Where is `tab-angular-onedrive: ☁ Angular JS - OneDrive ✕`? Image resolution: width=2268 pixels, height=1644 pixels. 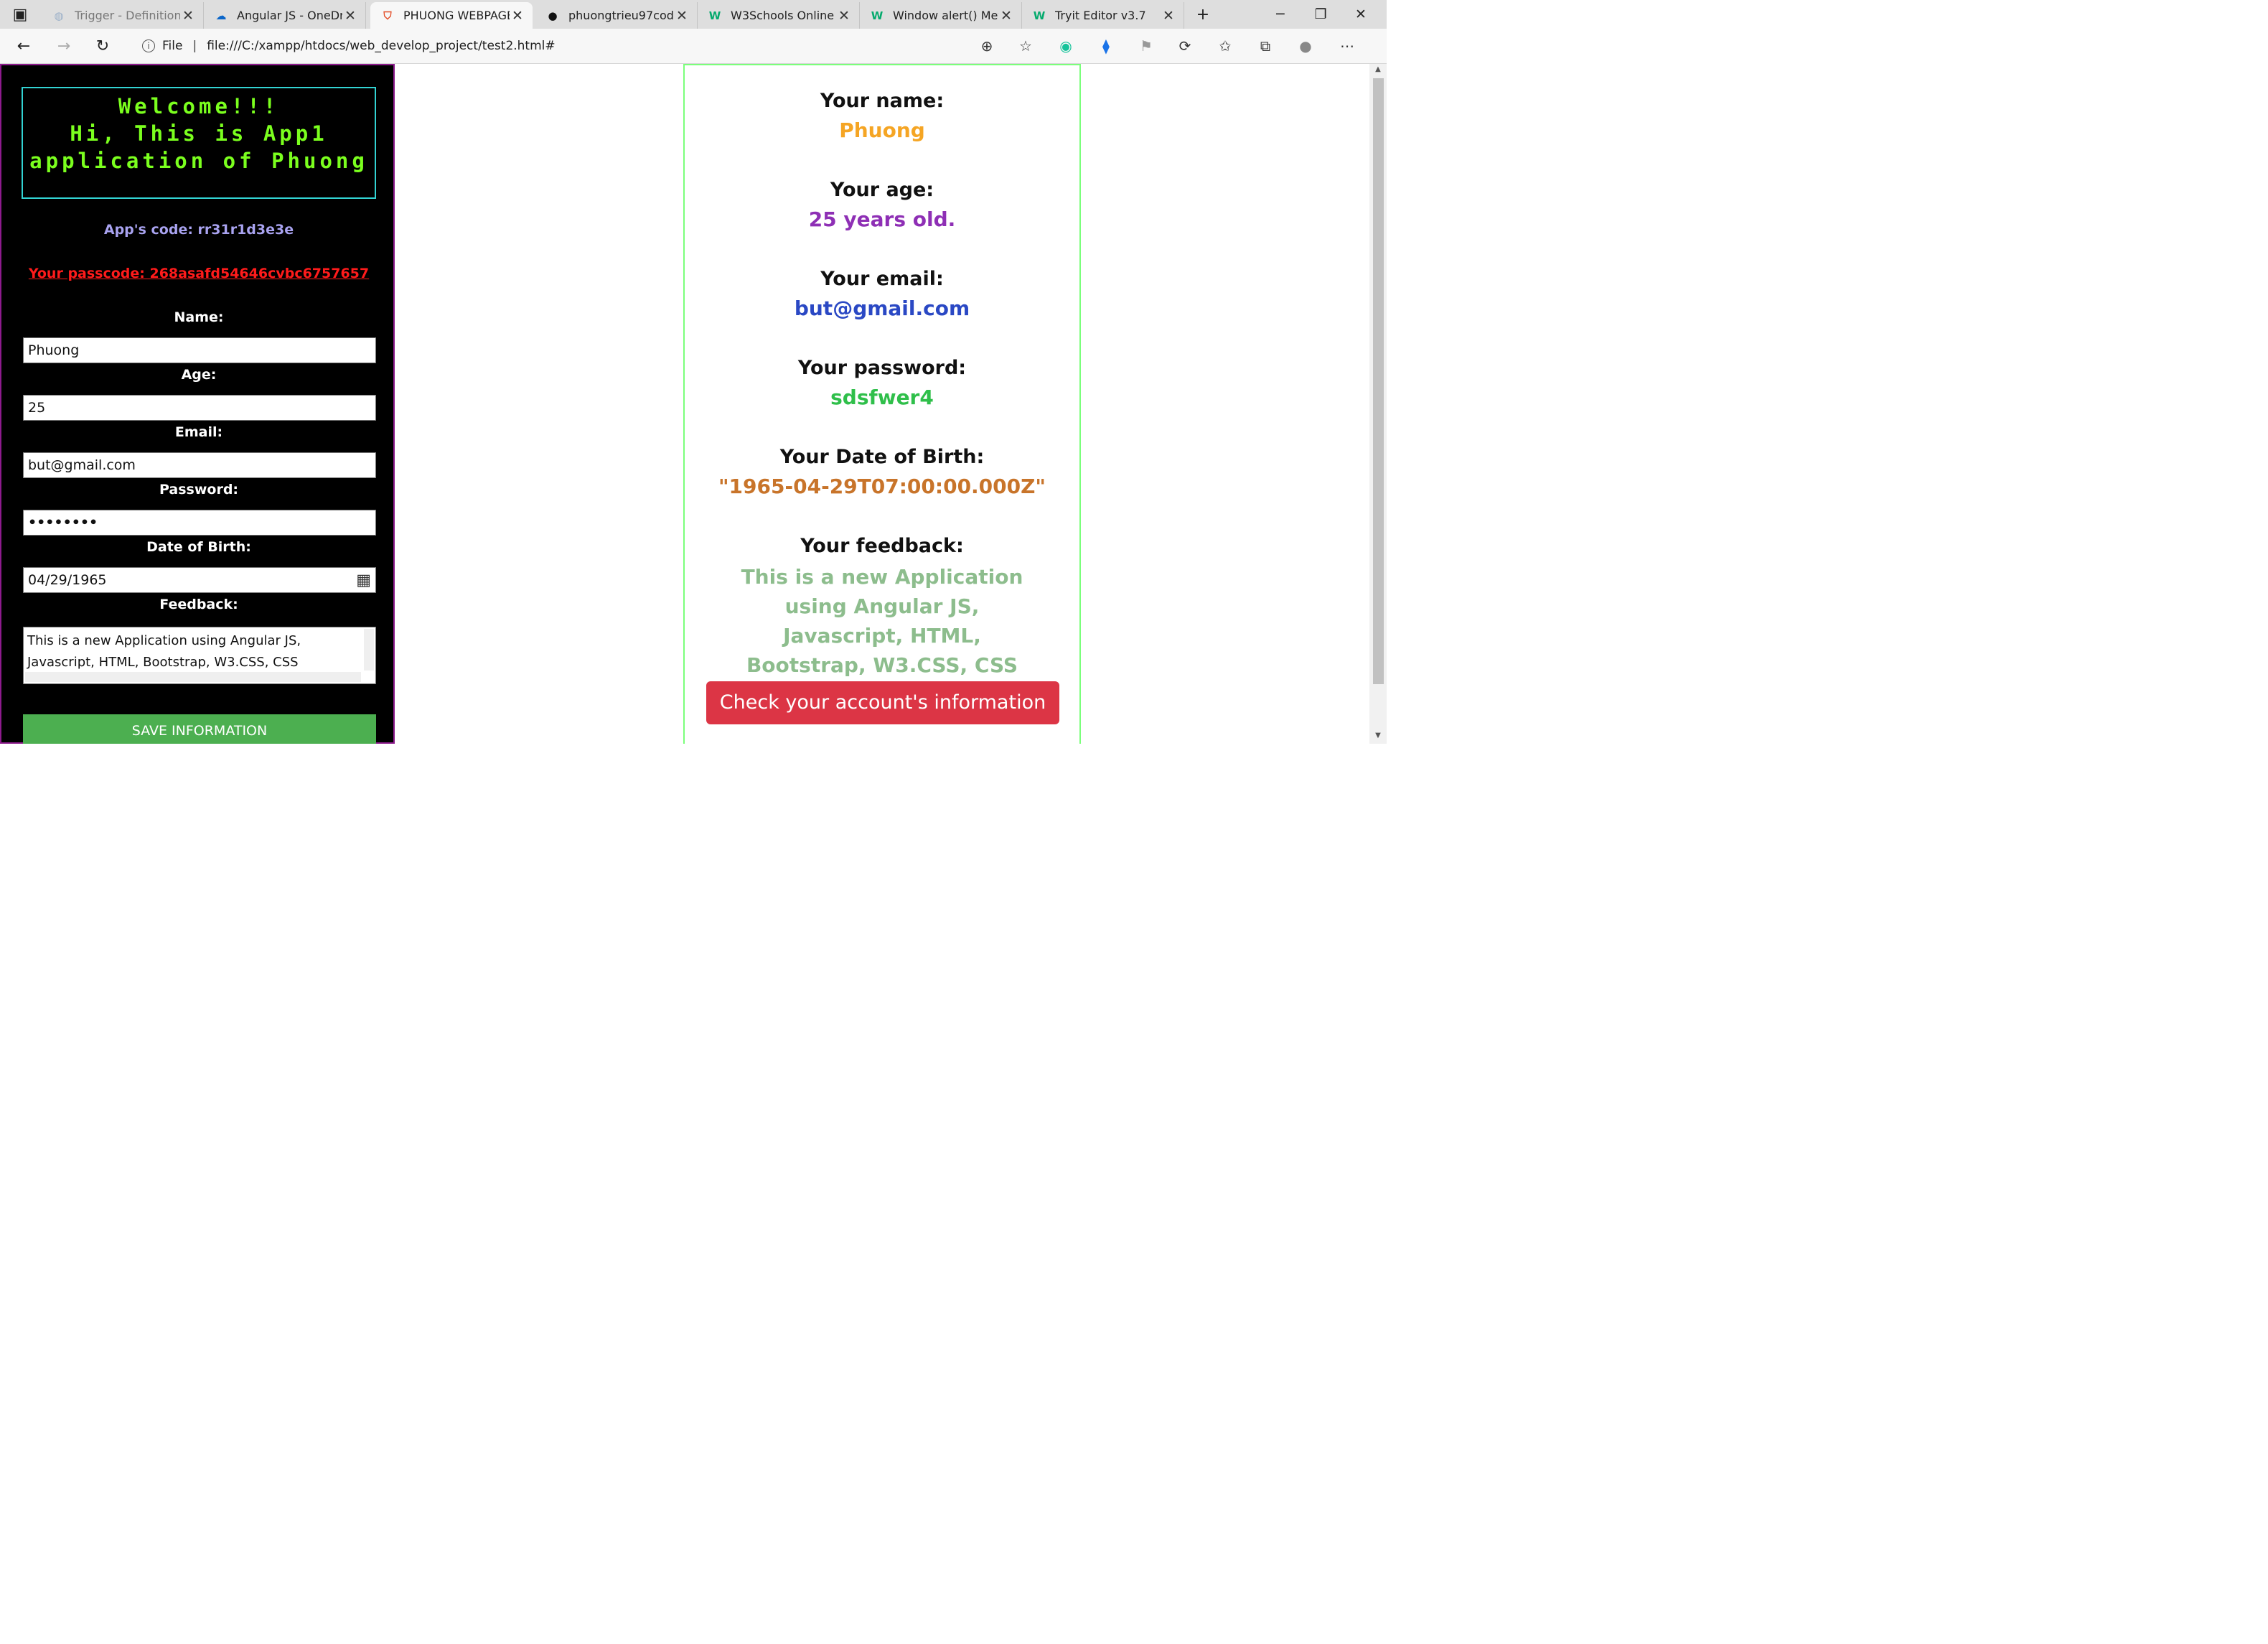 tab-angular-onedrive: ☁ Angular JS - OneDrive ✕ is located at coordinates (285, 15).